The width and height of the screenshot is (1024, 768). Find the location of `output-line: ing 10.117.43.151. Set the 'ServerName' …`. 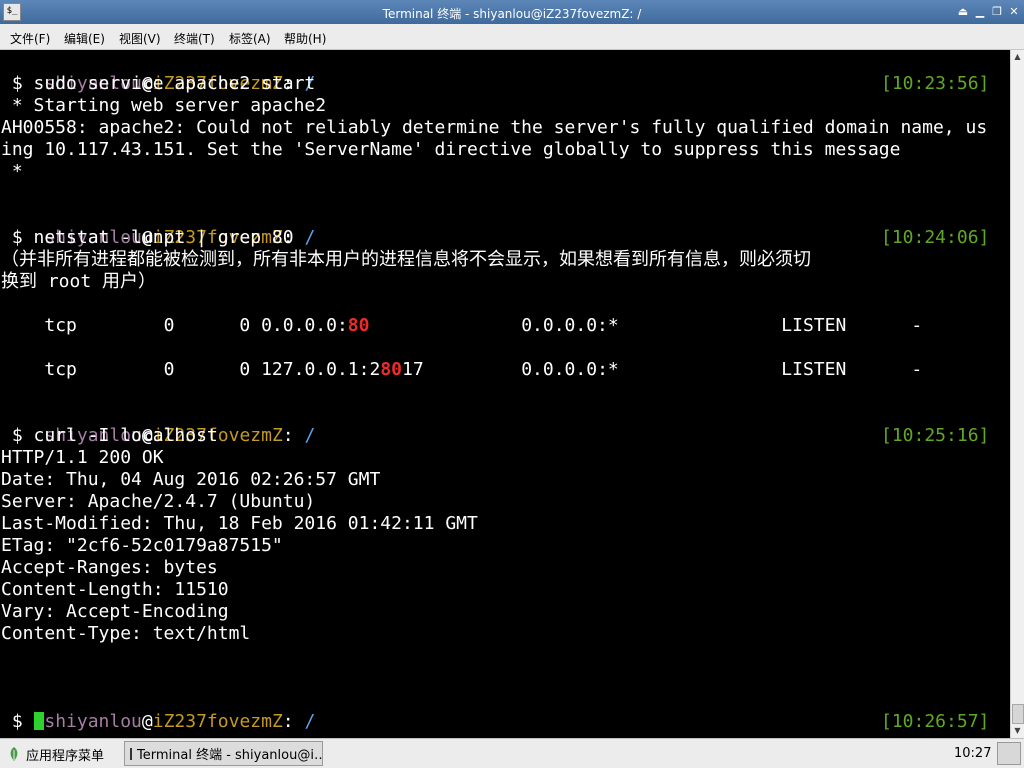

output-line: ing 10.117.43.151. Set the 'ServerName' … is located at coordinates (451, 149).